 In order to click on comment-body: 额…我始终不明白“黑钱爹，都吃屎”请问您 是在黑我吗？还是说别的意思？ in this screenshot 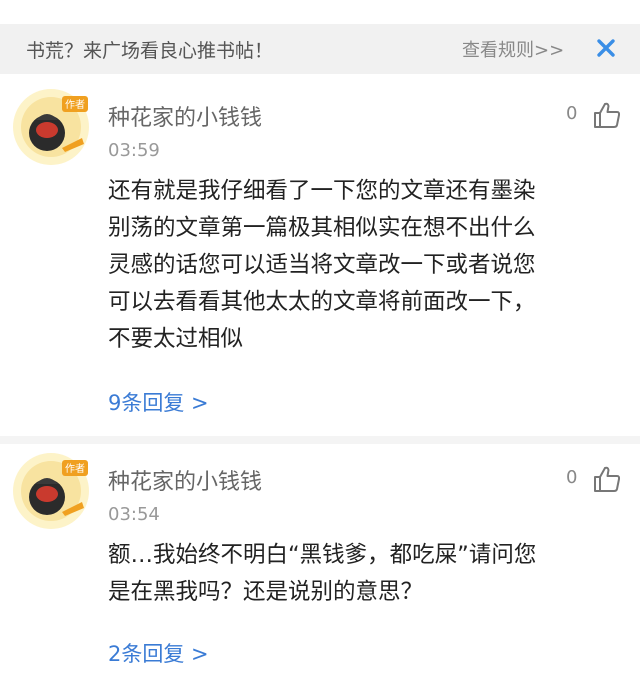, I will do `click(360, 574)`.